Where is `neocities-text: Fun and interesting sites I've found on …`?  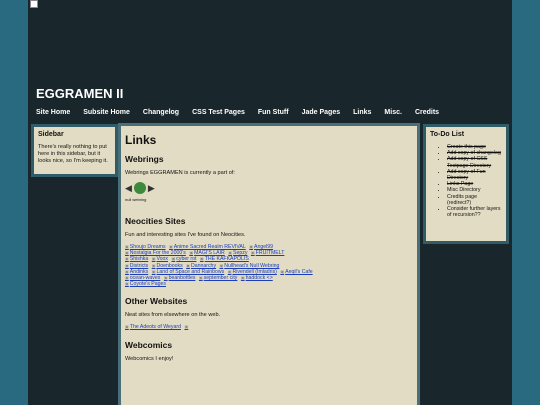
neocities-text: Fun and interesting sites I've found on … is located at coordinates (185, 235).